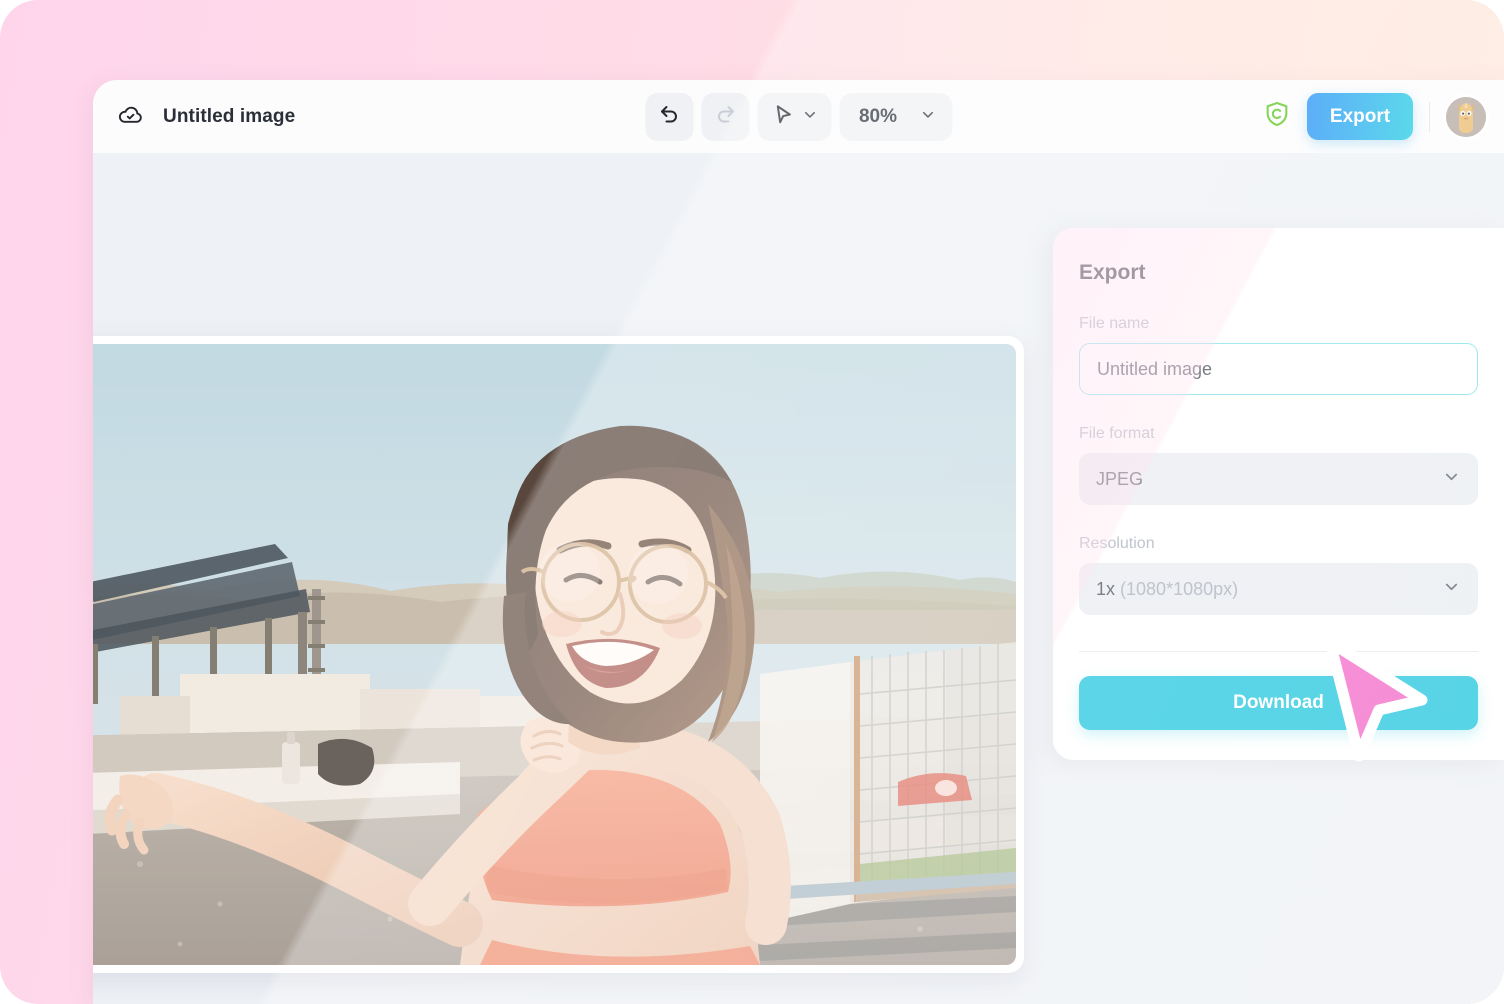 The image size is (1504, 1004). Describe the element at coordinates (809, 117) in the screenshot. I see `cursor-tool-chevron-down-icon` at that location.